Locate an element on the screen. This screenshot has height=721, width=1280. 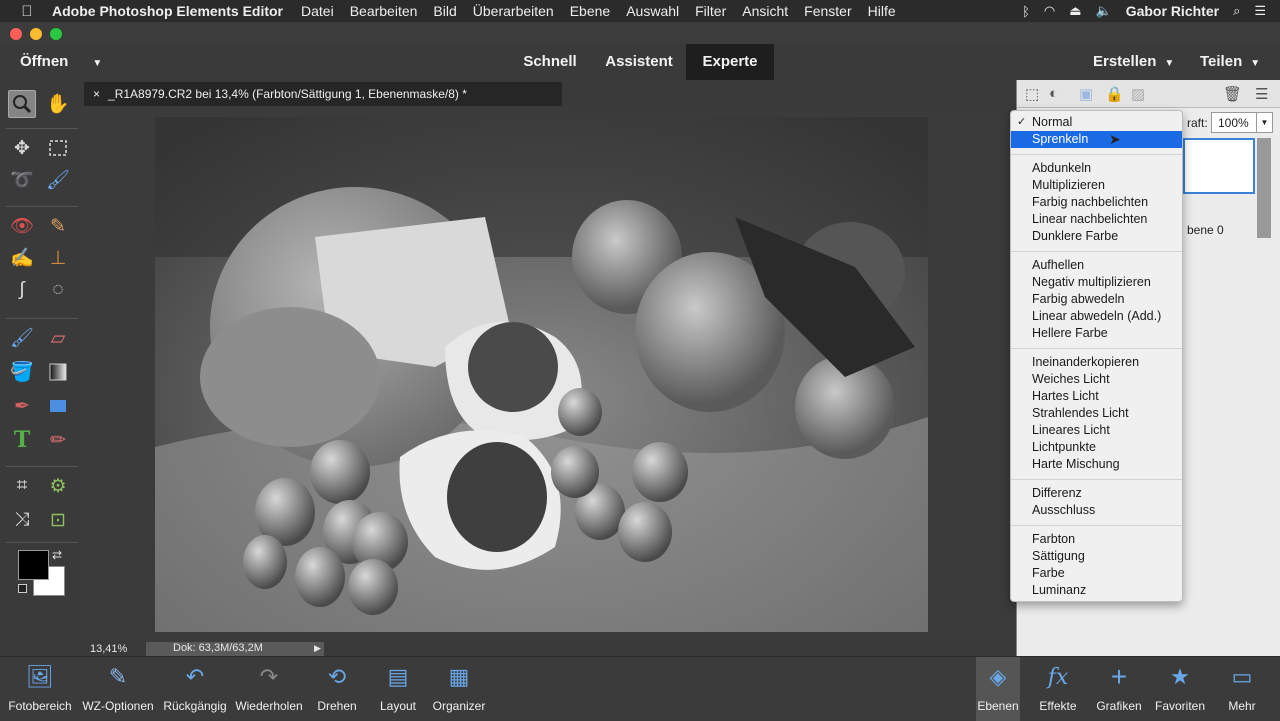
blend-mode-normal: ✓ Normal is located at coordinates (1096, 122).